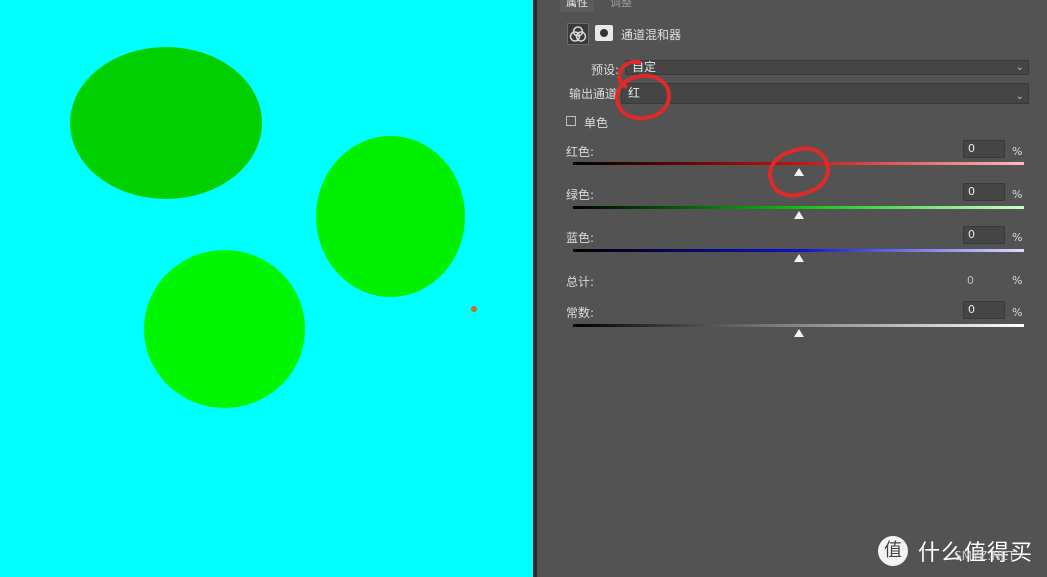 The height and width of the screenshot is (577, 1047). I want to click on red-slider-label: 红色:, so click(580, 152).